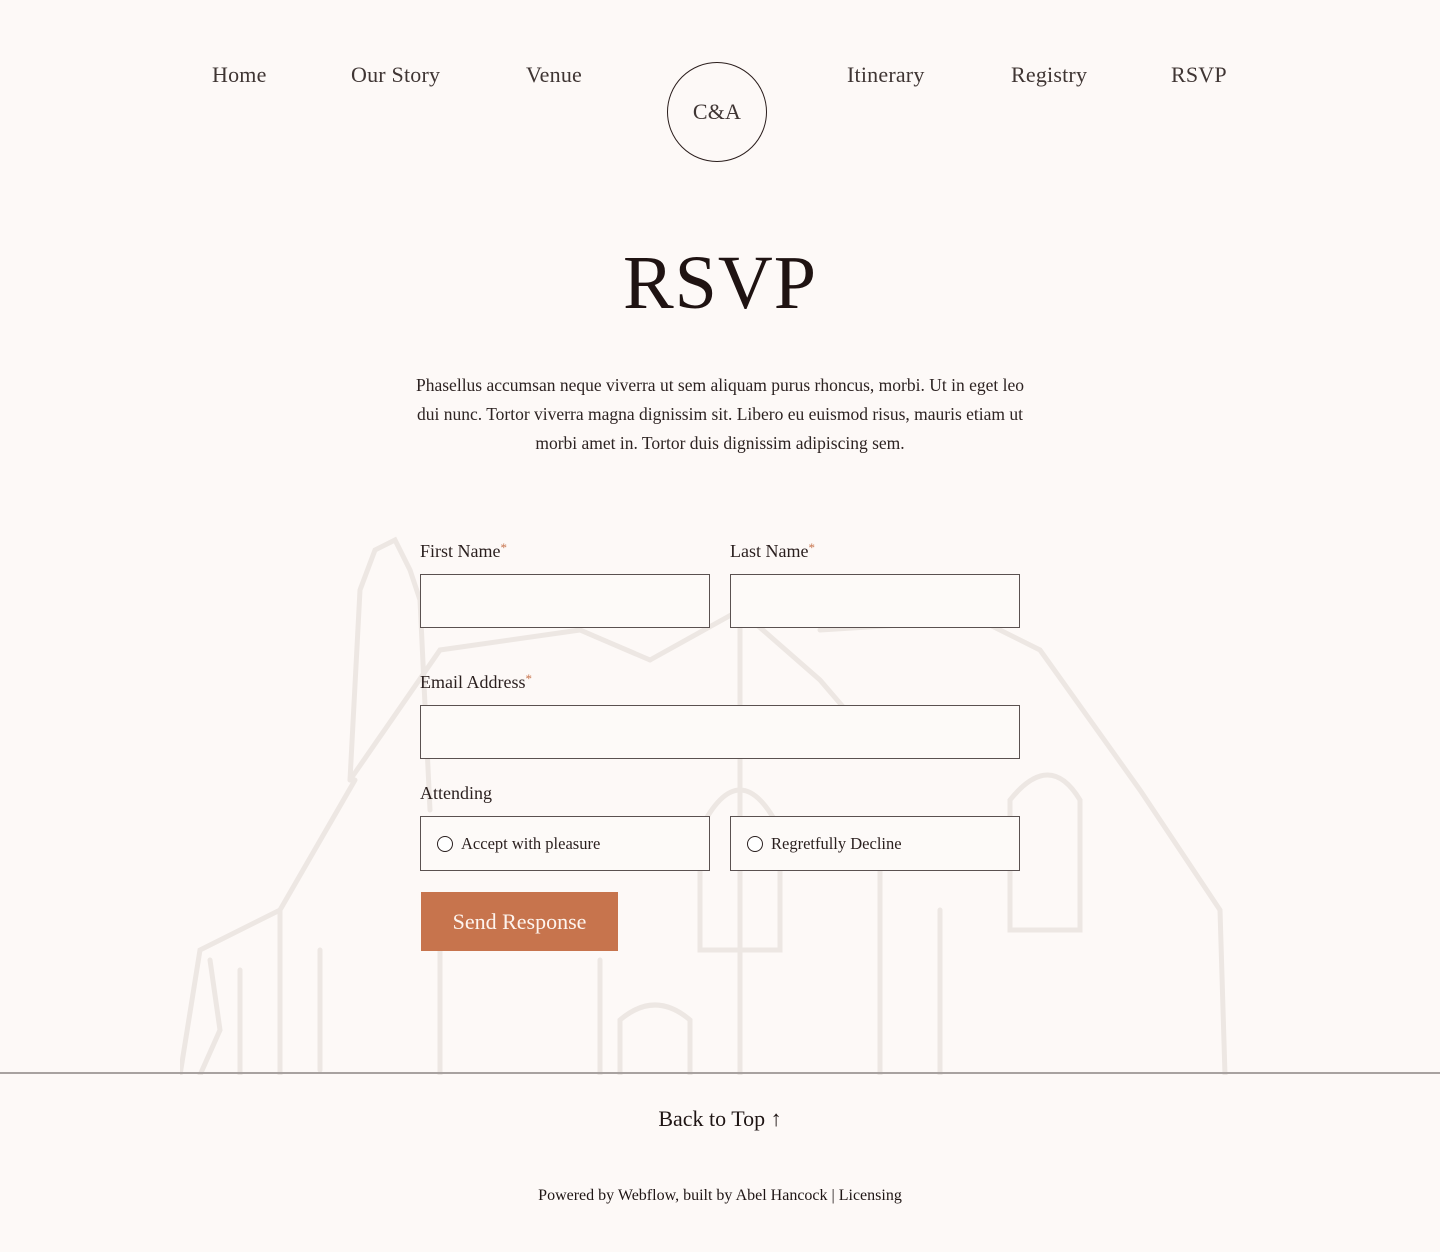  What do you see at coordinates (1049, 75) in the screenshot?
I see `nav-registry: Registry` at bounding box center [1049, 75].